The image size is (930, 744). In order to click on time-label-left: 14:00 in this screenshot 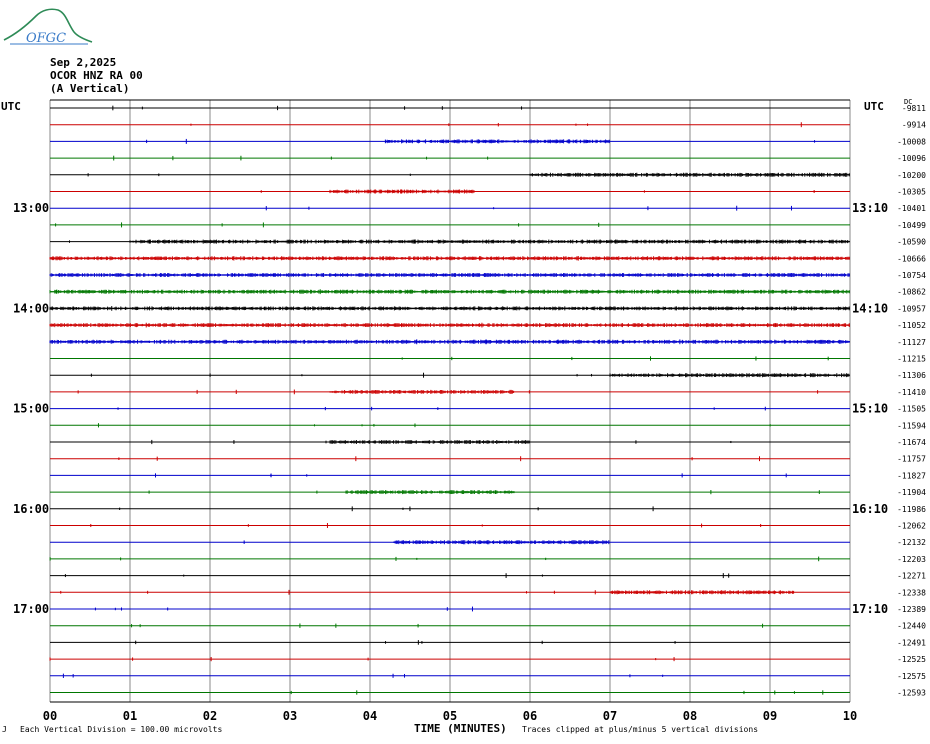, I will do `click(31, 308)`.